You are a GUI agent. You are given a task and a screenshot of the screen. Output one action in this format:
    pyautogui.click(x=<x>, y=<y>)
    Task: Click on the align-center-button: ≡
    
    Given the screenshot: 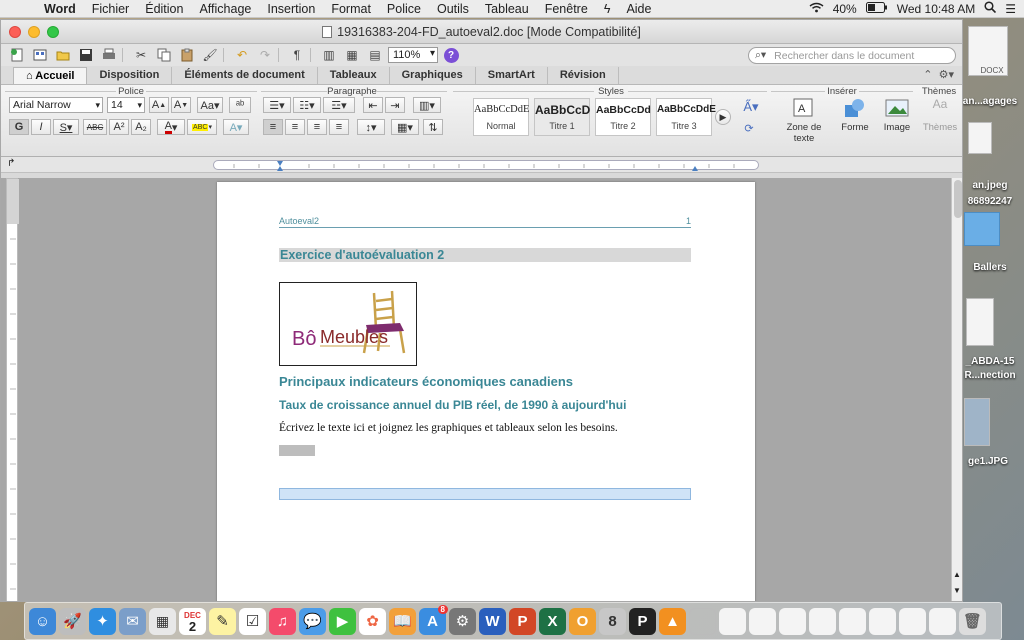 What is the action you would take?
    pyautogui.click(x=295, y=127)
    